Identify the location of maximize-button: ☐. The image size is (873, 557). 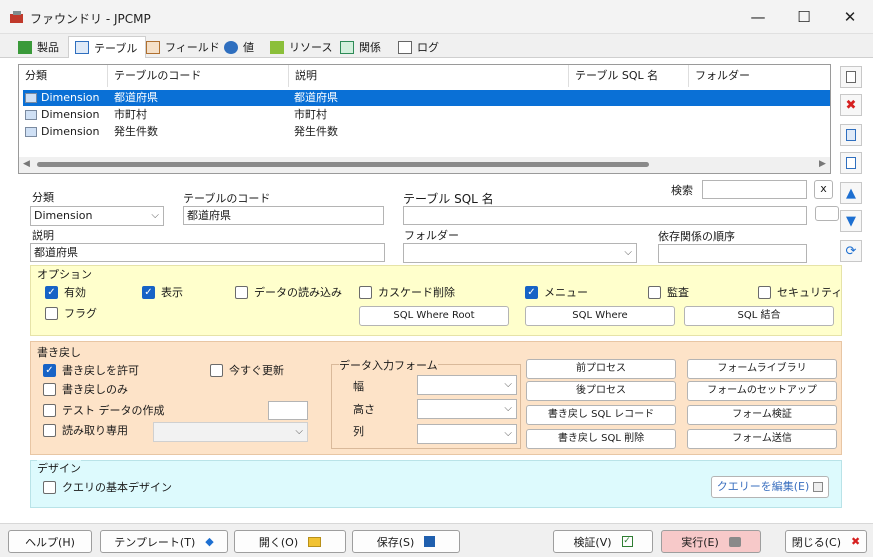
(804, 17).